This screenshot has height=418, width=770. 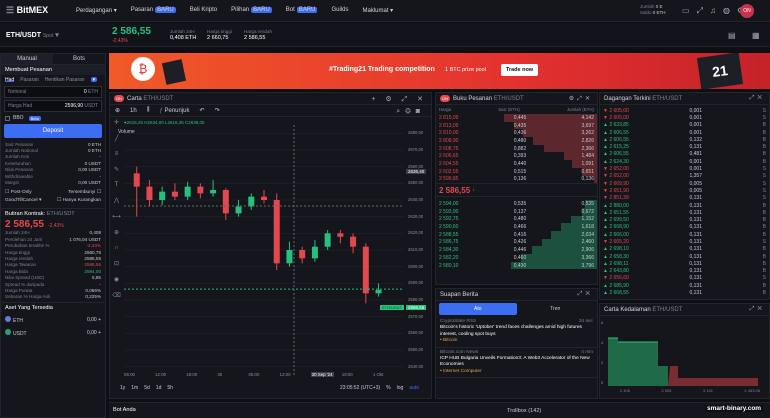 I want to click on news-tag: • Internet Computer, so click(x=516, y=372).